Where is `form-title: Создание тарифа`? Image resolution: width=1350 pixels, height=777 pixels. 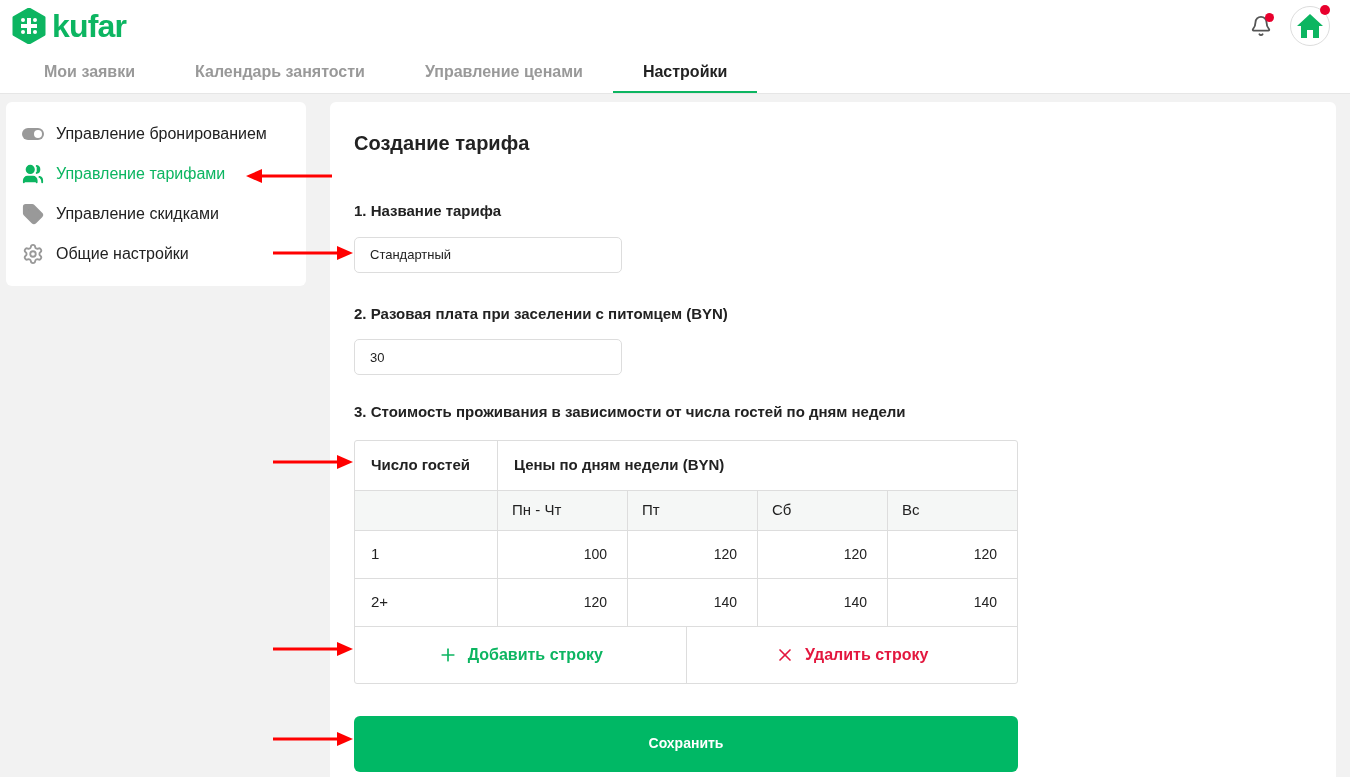
form-title: Создание тарифа is located at coordinates (442, 143).